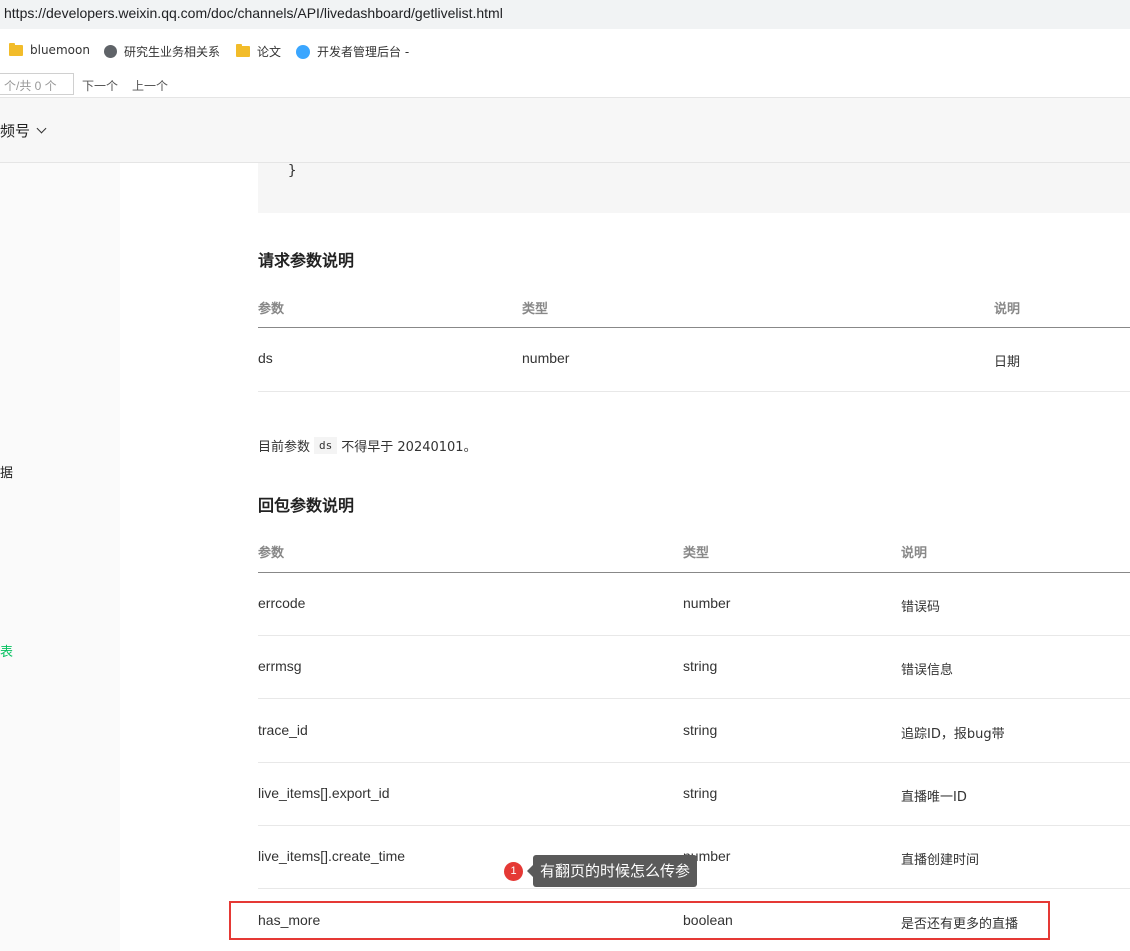 This screenshot has height=951, width=1130. Describe the element at coordinates (363, 52) in the screenshot. I see `bookmark-label: 开发者管理后台 -` at that location.